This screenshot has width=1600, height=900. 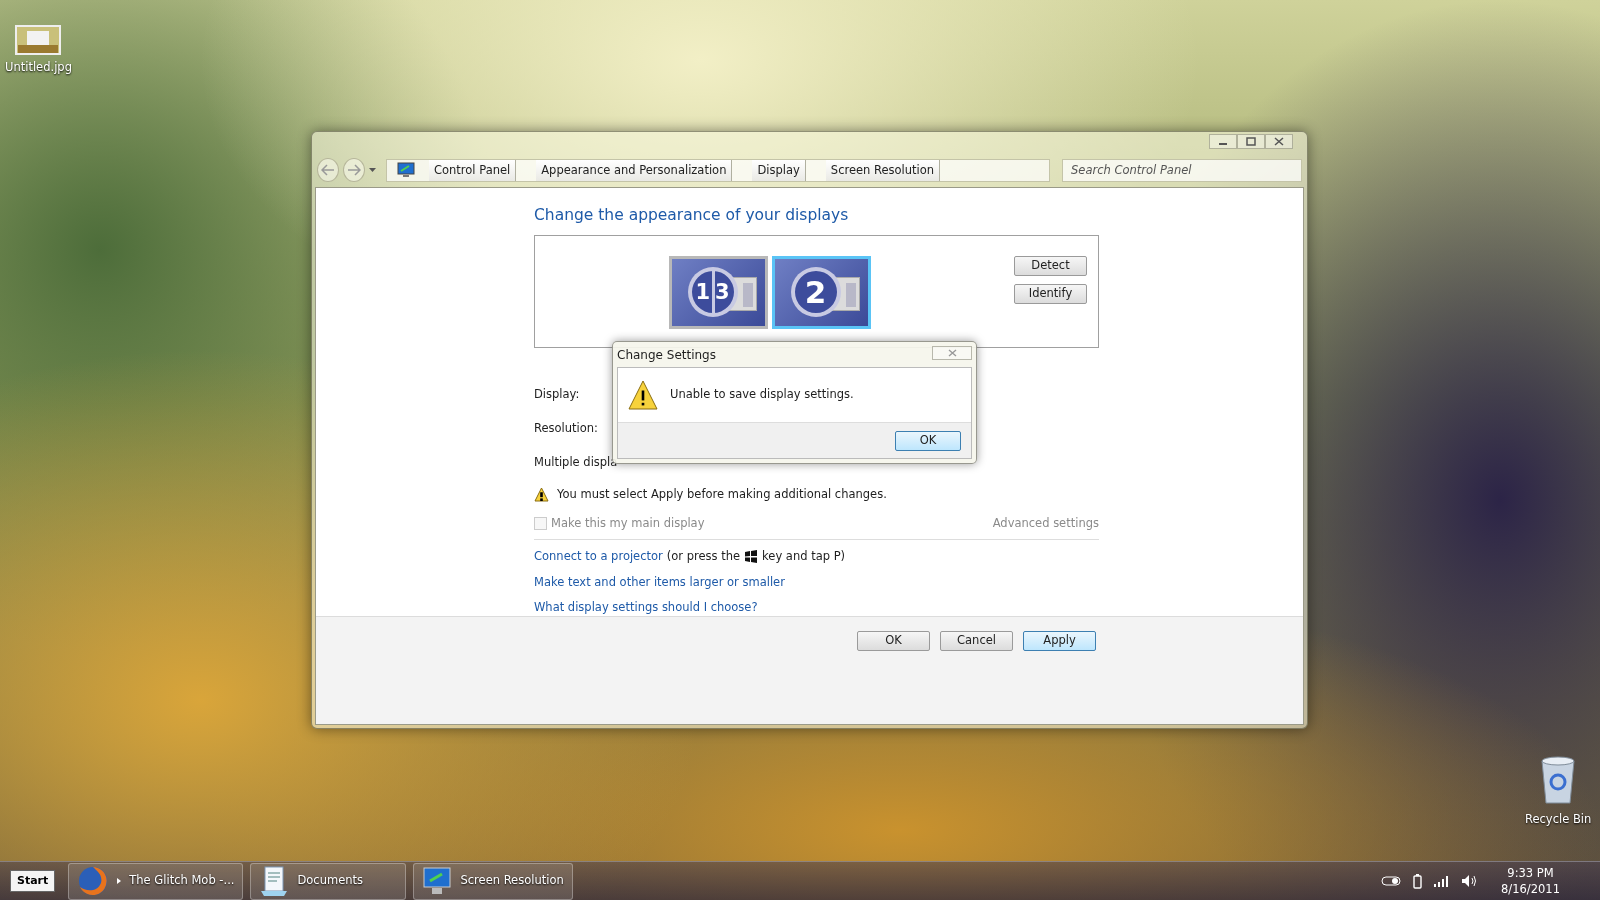 What do you see at coordinates (33, 881) in the screenshot?
I see `start-button: Start` at bounding box center [33, 881].